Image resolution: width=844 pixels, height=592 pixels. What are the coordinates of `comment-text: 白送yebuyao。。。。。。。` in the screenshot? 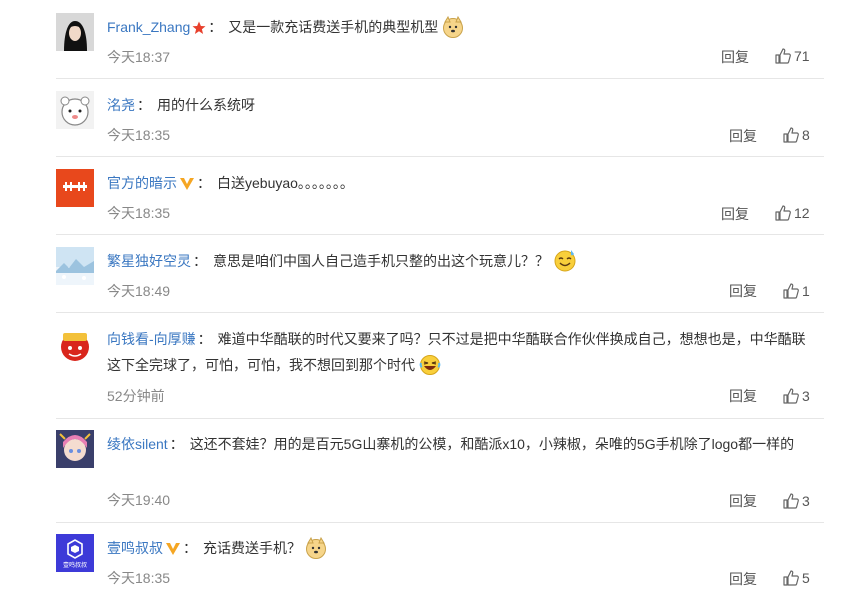 It's located at (285, 183).